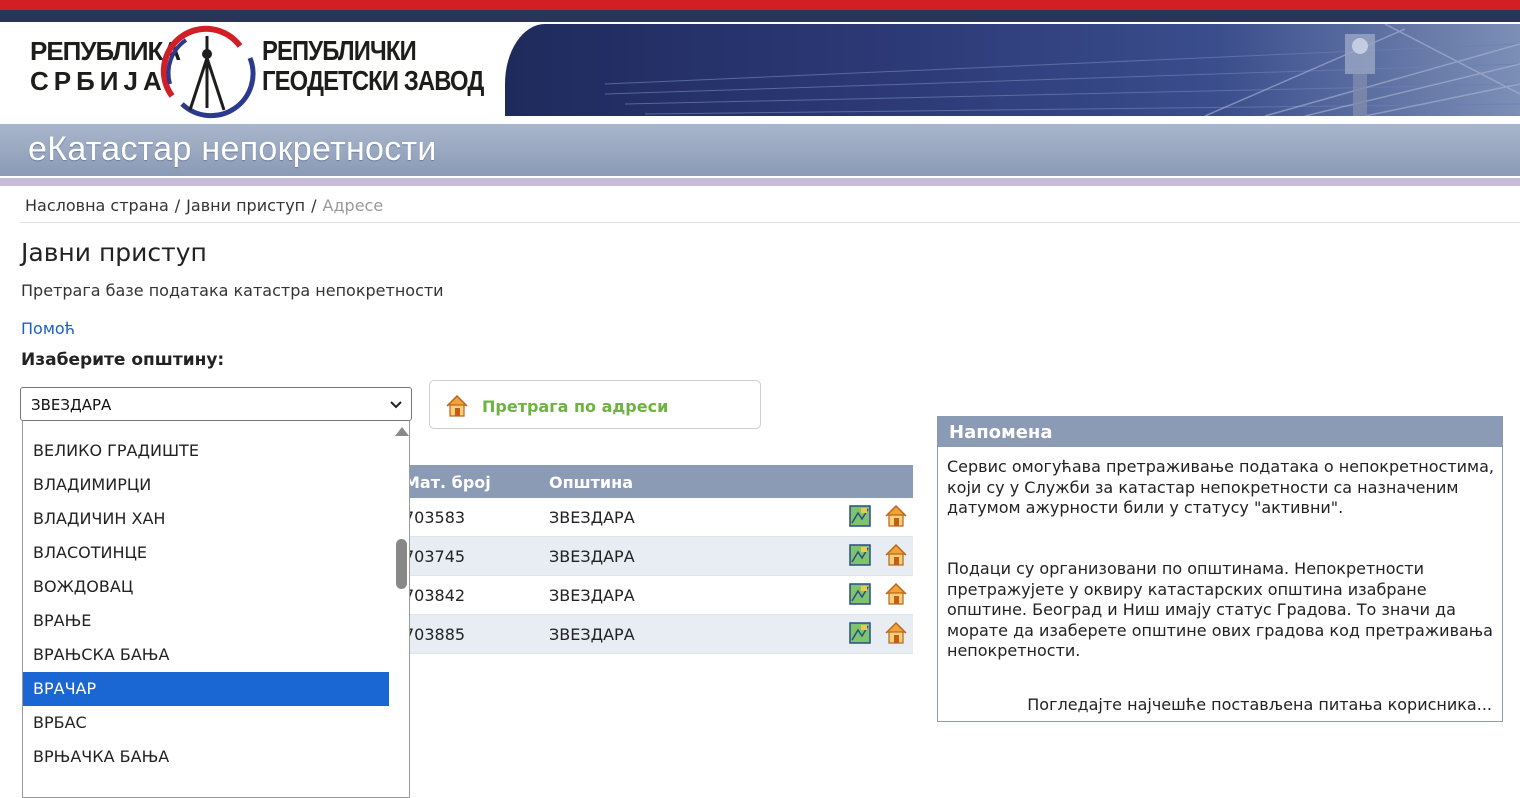 The height and width of the screenshot is (798, 1520). I want to click on geodetic-emblem-icon, so click(208, 72).